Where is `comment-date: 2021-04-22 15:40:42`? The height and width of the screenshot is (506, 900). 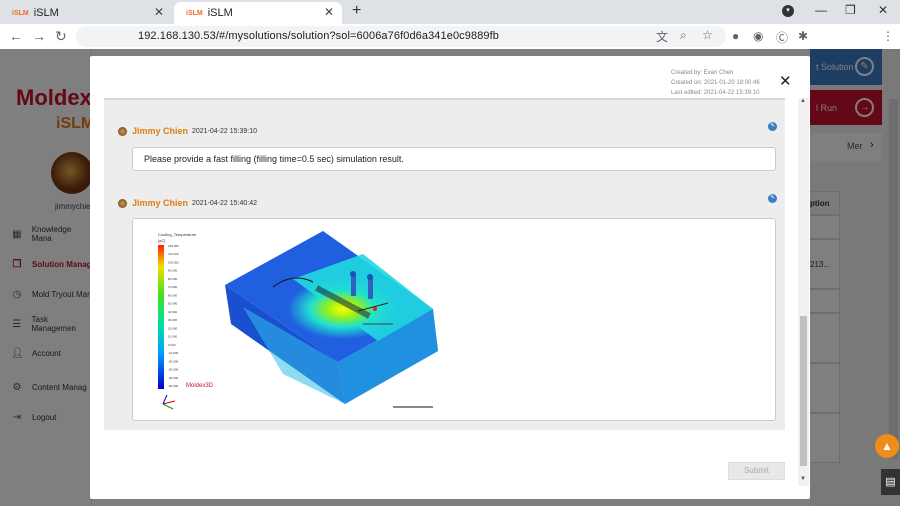 comment-date: 2021-04-22 15:40:42 is located at coordinates (224, 203).